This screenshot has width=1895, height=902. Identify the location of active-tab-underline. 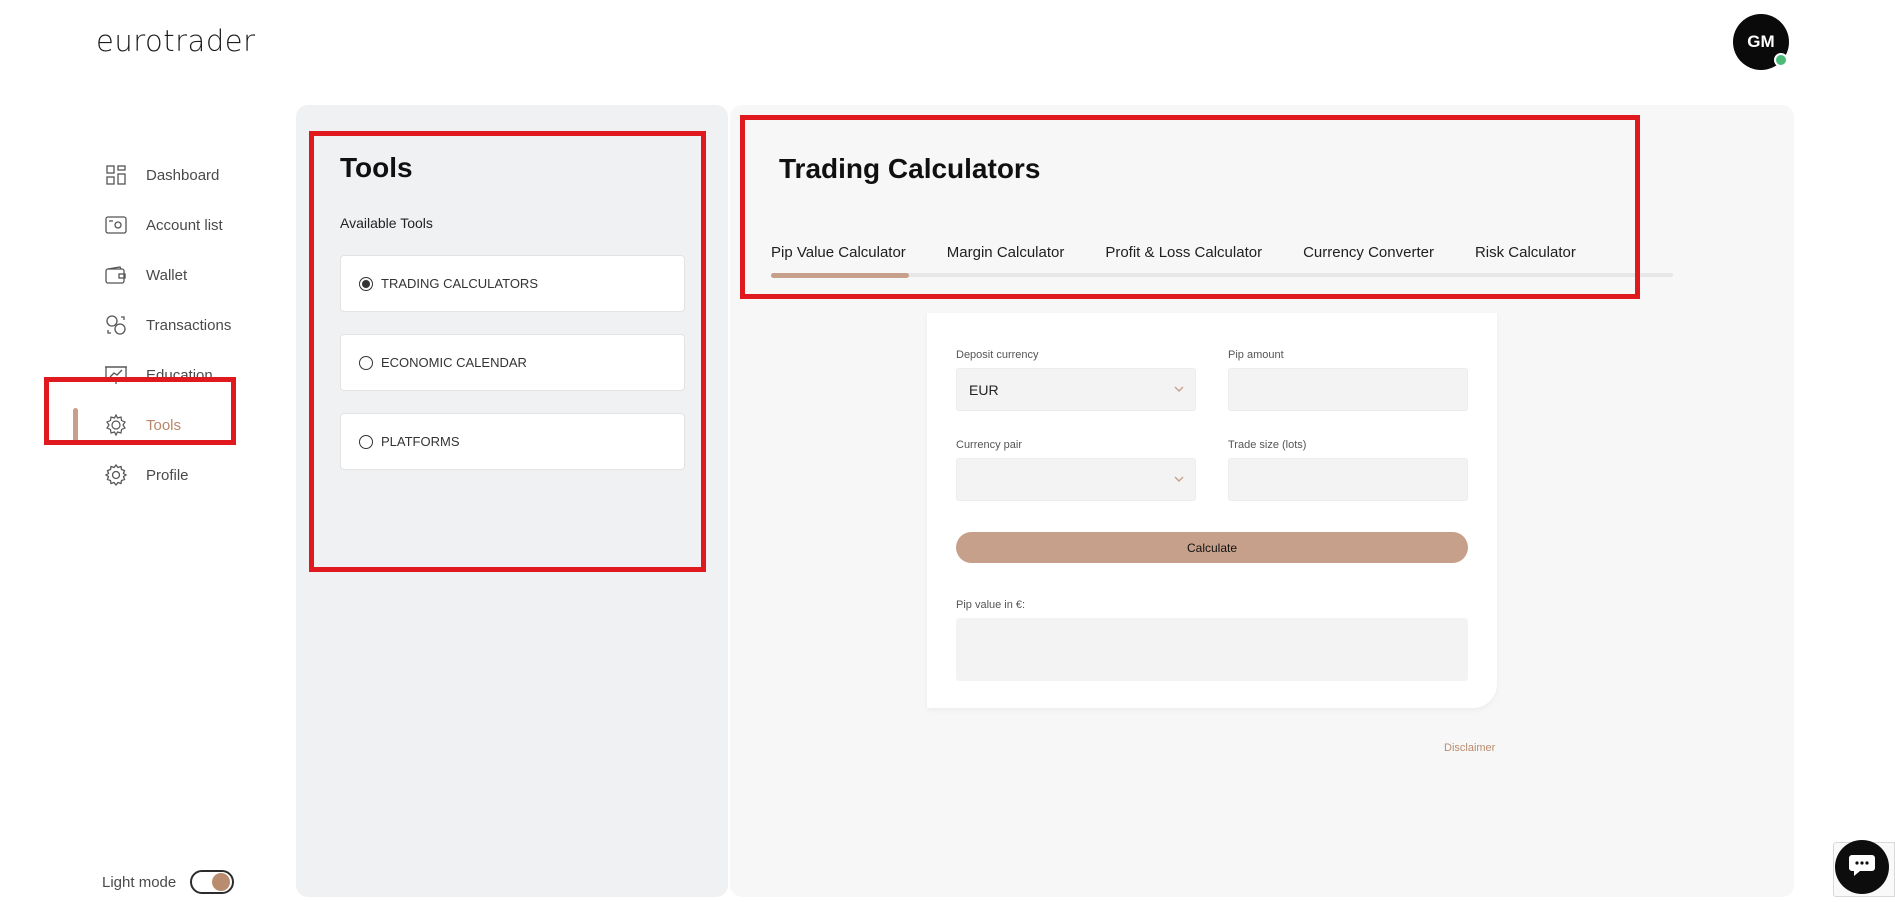
(840, 275).